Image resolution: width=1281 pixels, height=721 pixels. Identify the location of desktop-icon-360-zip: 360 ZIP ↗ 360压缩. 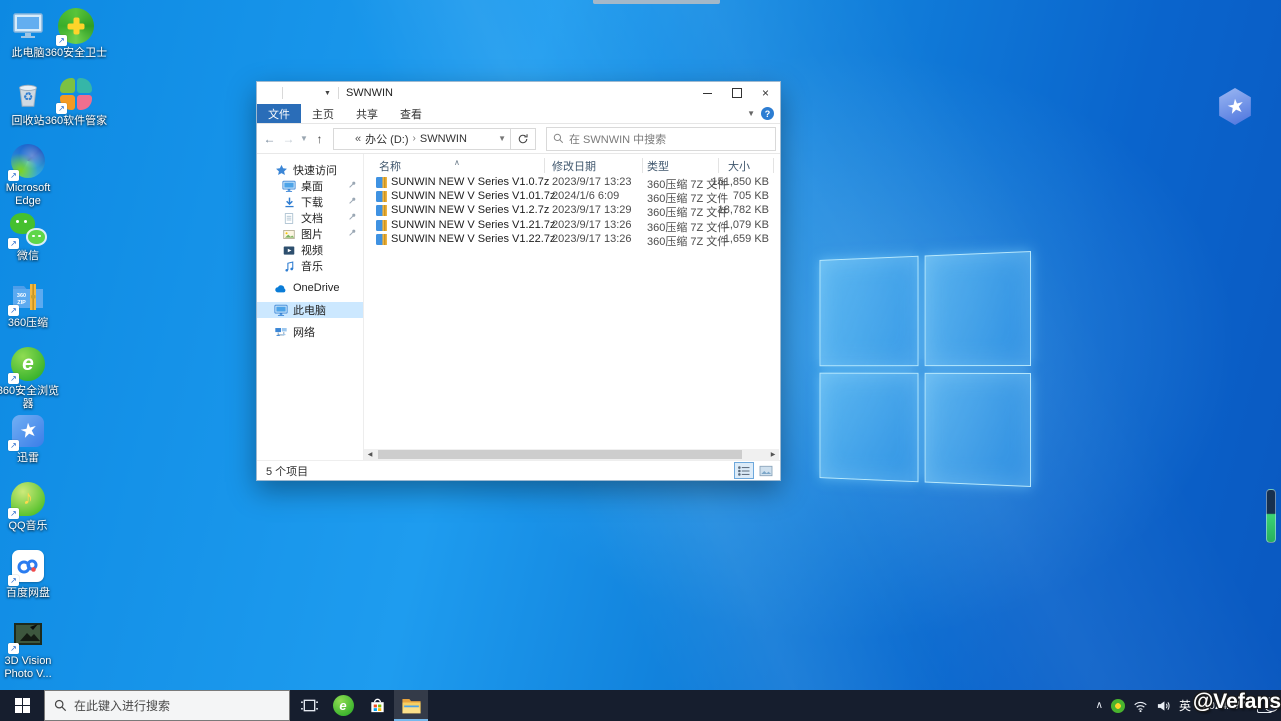
(30, 304).